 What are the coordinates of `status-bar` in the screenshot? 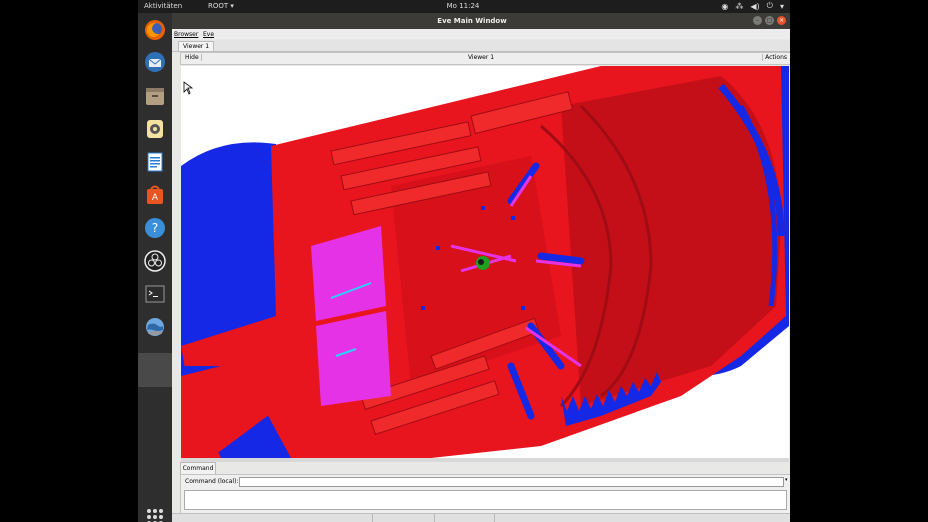 It's located at (481, 517).